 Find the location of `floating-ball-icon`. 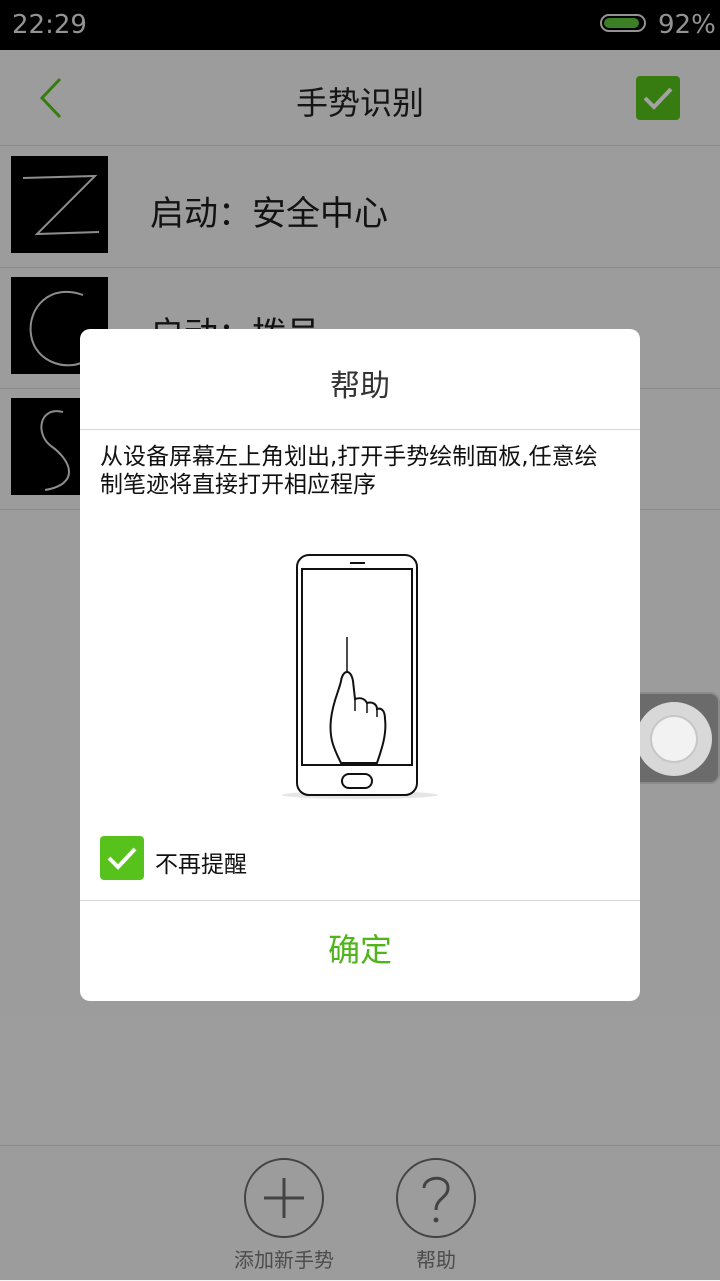

floating-ball-icon is located at coordinates (673, 738).